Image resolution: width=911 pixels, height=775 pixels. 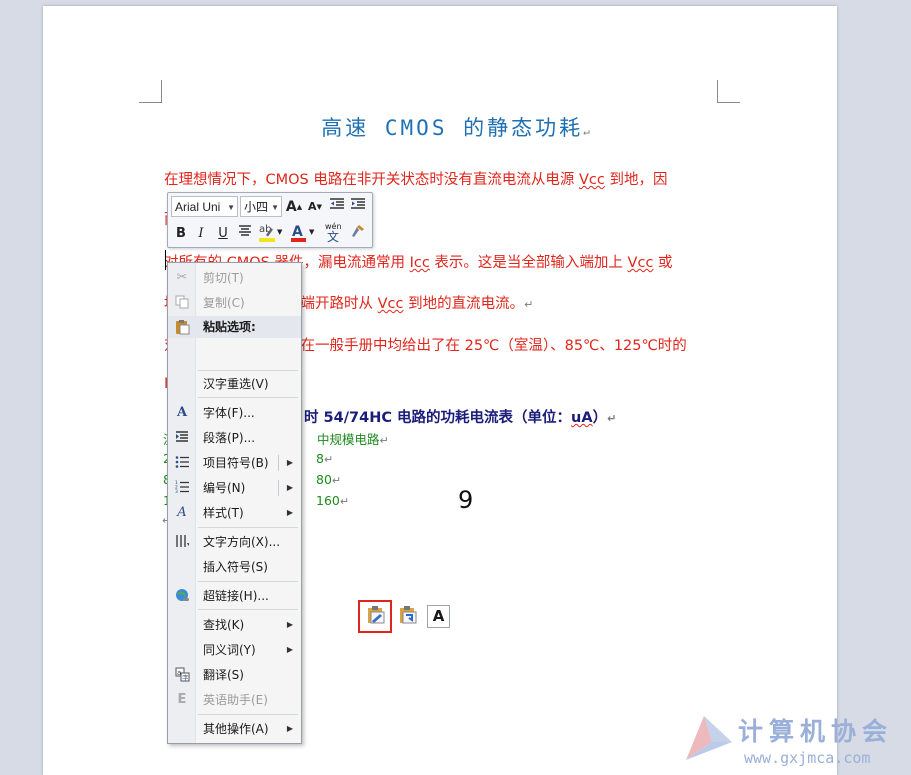 What do you see at coordinates (234, 327) in the screenshot?
I see `paste-options-header: 粘贴选项:` at bounding box center [234, 327].